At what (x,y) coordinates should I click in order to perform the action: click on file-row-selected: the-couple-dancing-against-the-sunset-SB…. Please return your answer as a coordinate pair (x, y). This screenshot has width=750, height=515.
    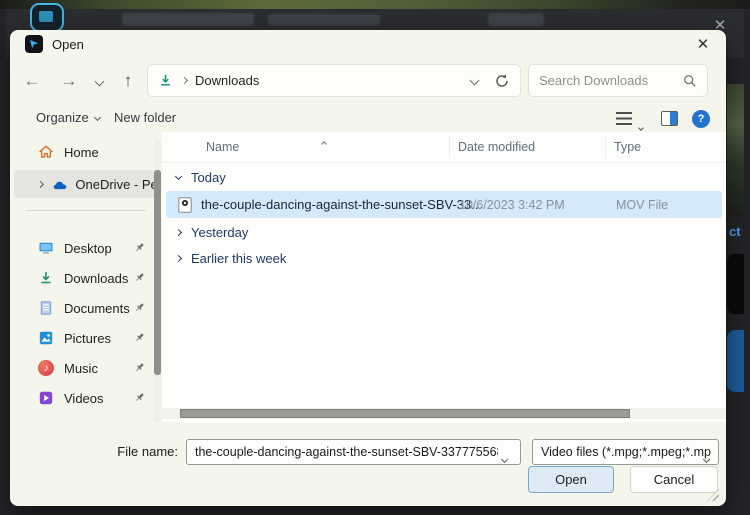
    Looking at the image, I should click on (444, 204).